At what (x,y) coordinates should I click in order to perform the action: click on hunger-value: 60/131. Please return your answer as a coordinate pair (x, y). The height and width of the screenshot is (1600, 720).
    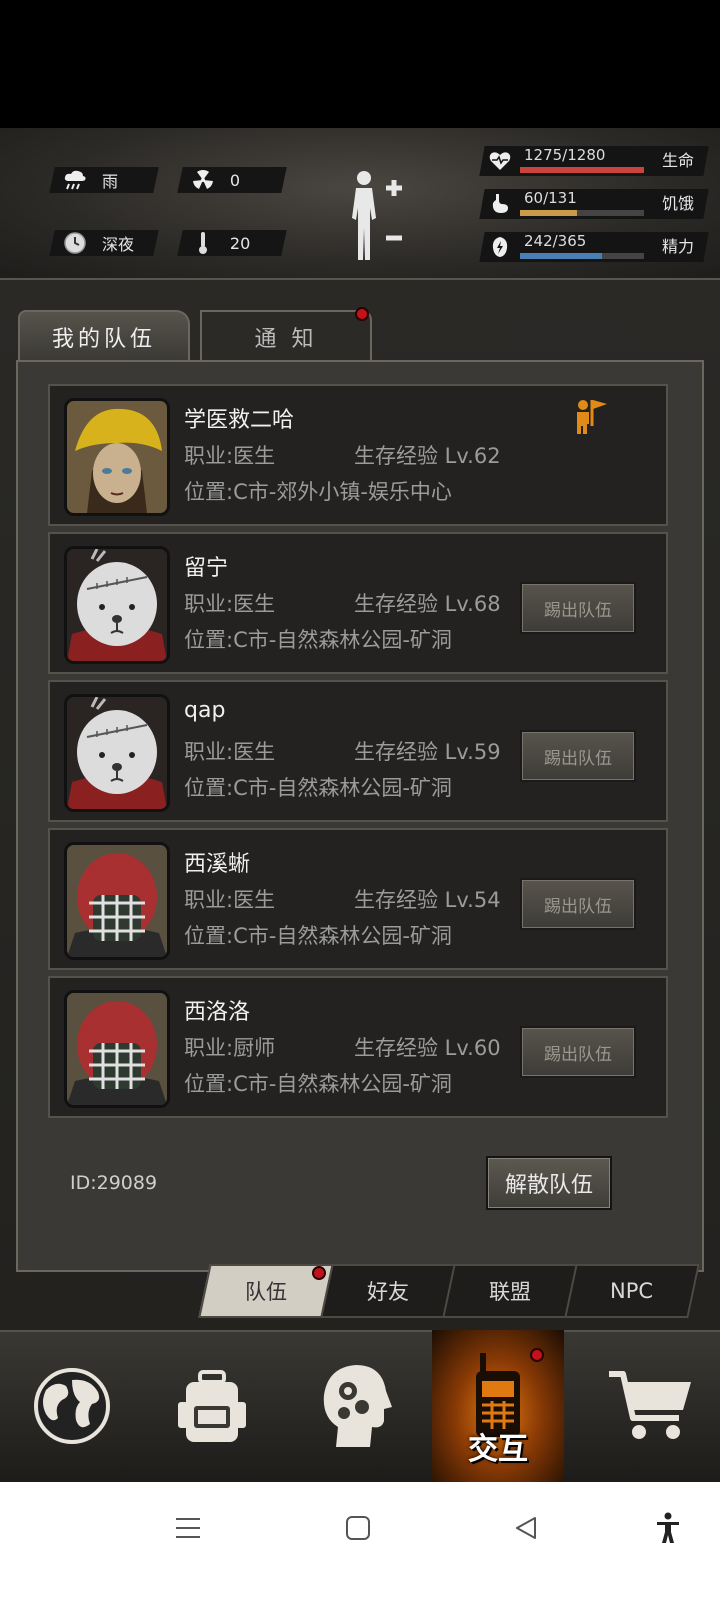
    Looking at the image, I should click on (550, 198).